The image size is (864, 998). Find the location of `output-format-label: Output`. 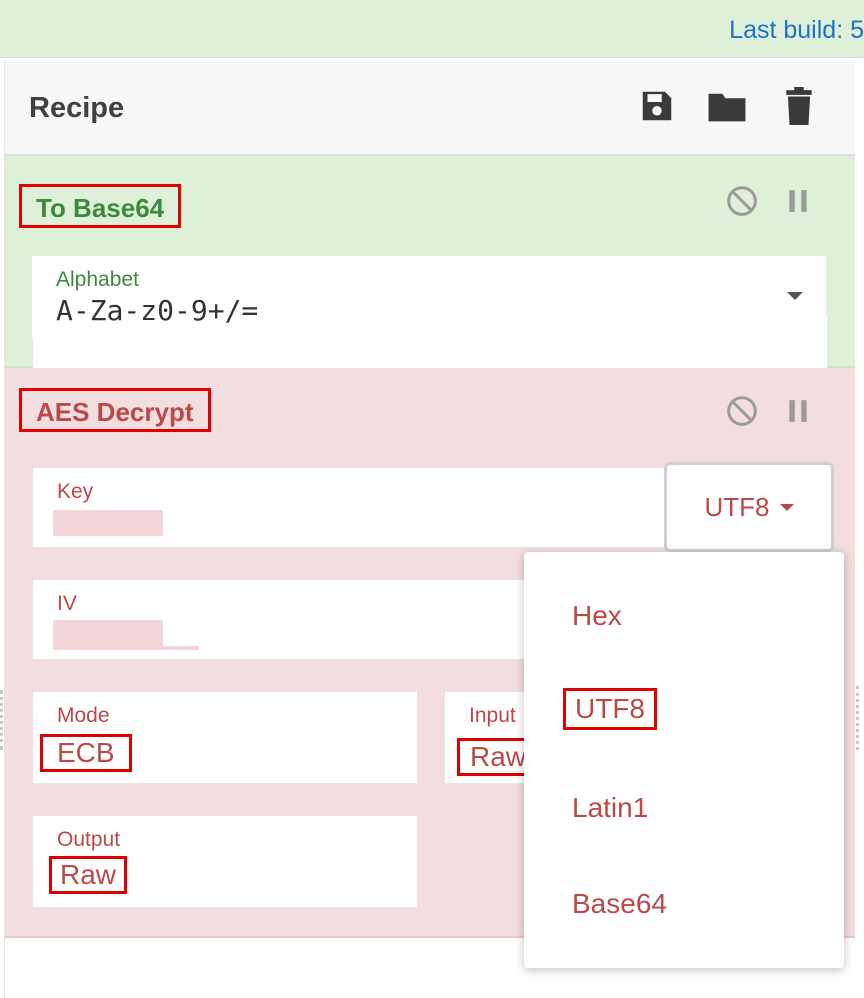

output-format-label: Output is located at coordinates (89, 839).